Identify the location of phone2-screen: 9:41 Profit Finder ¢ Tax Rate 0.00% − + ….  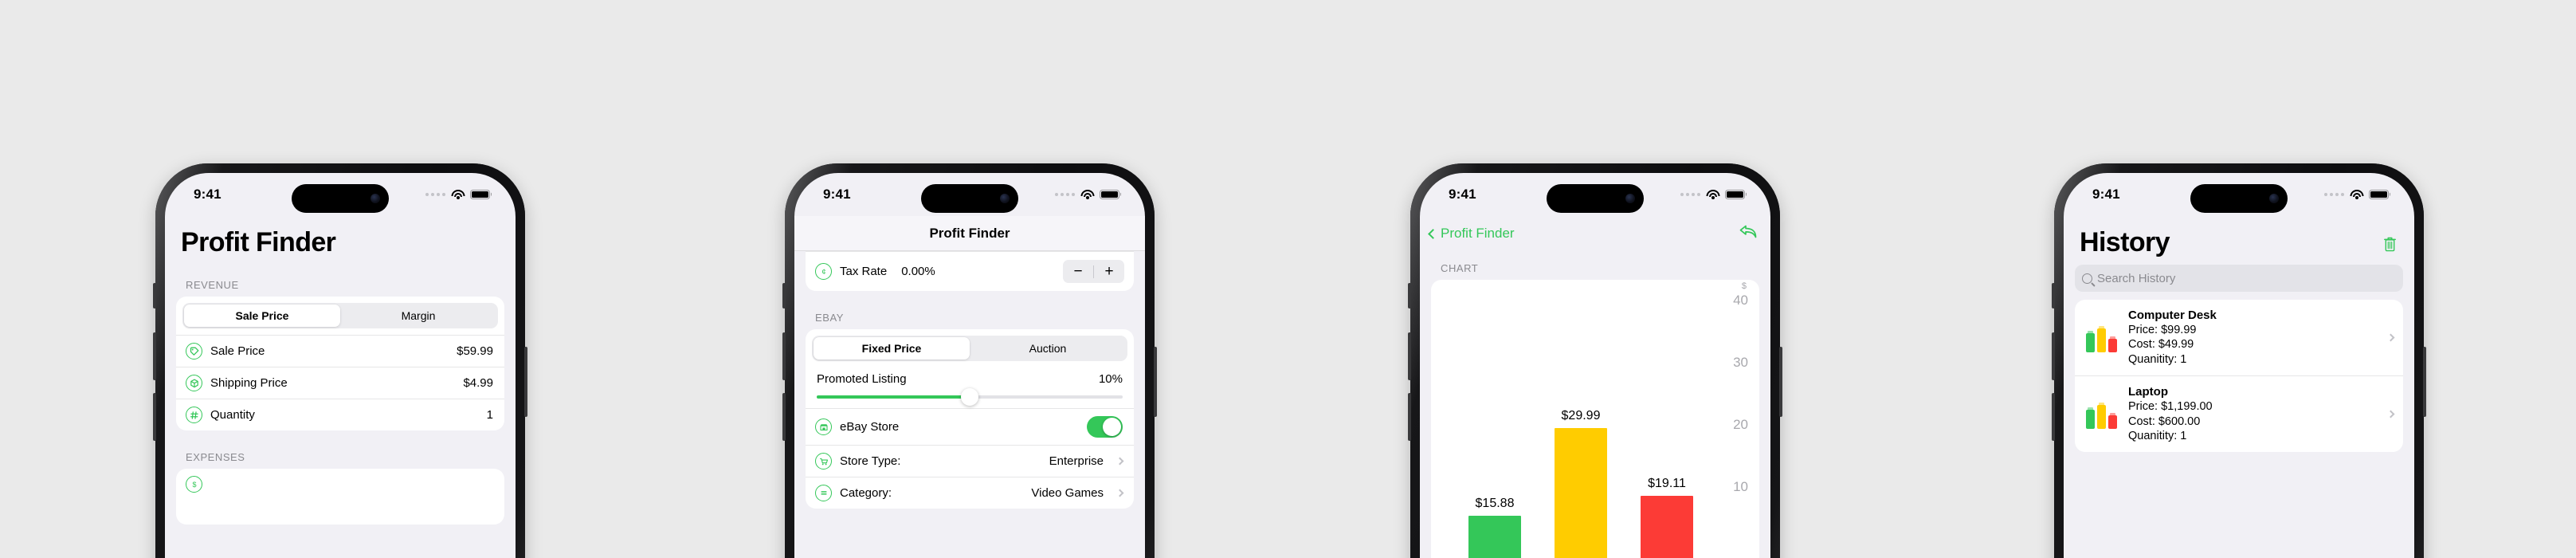
(969, 365).